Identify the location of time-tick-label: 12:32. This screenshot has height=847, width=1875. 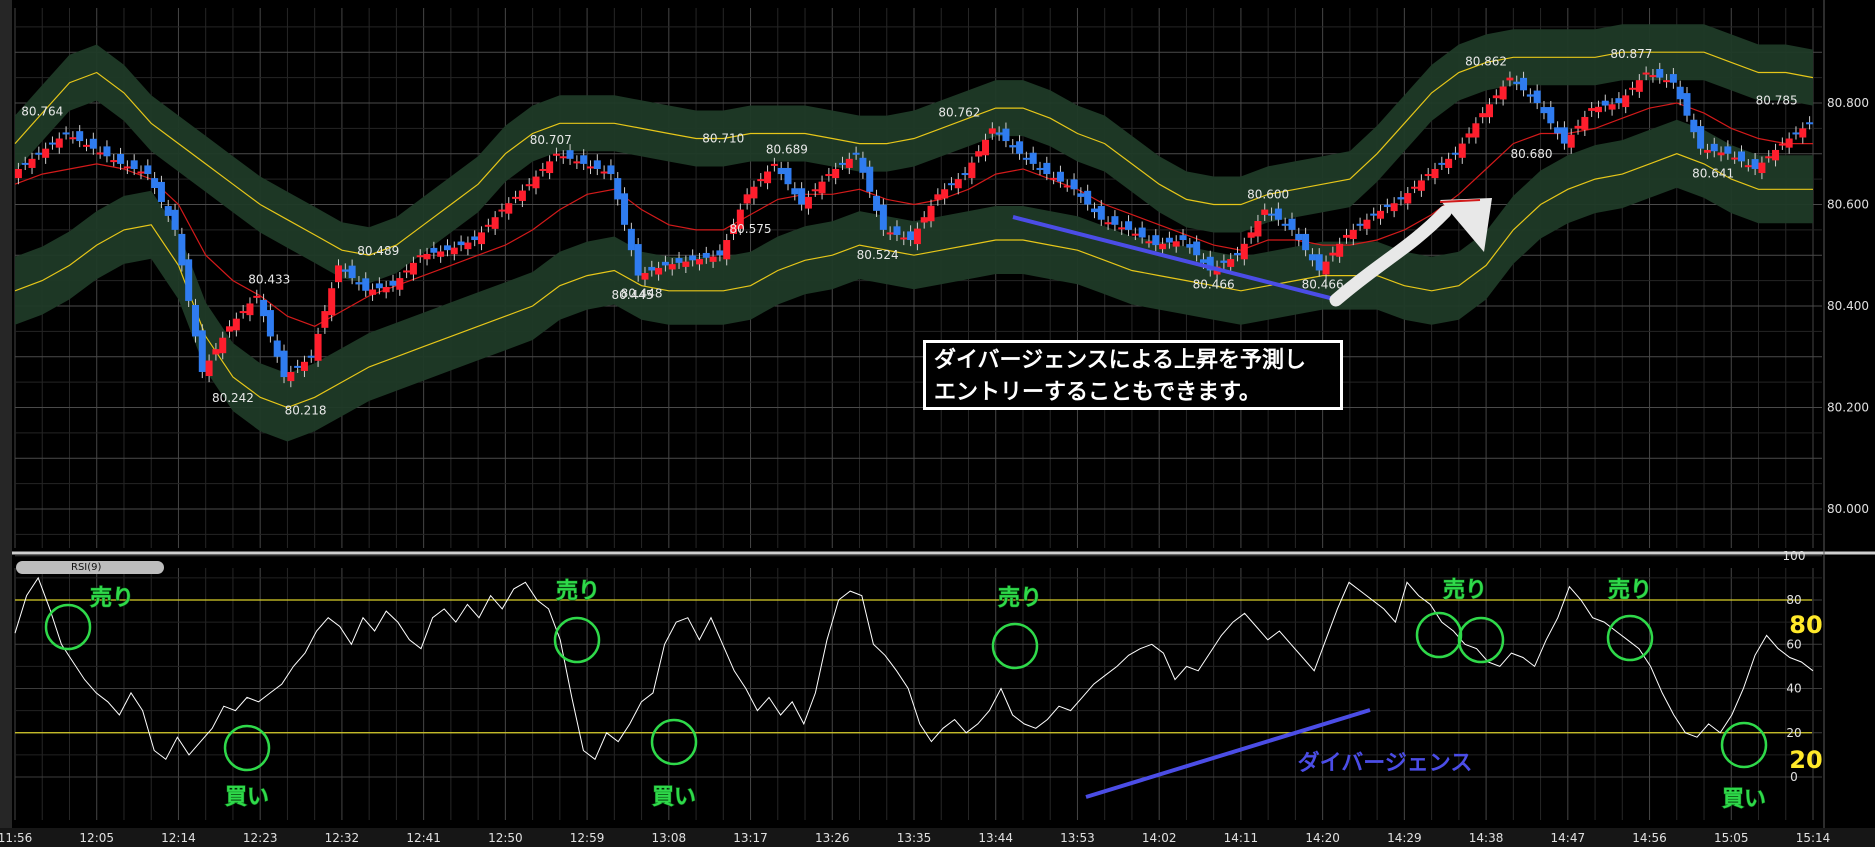
(342, 838).